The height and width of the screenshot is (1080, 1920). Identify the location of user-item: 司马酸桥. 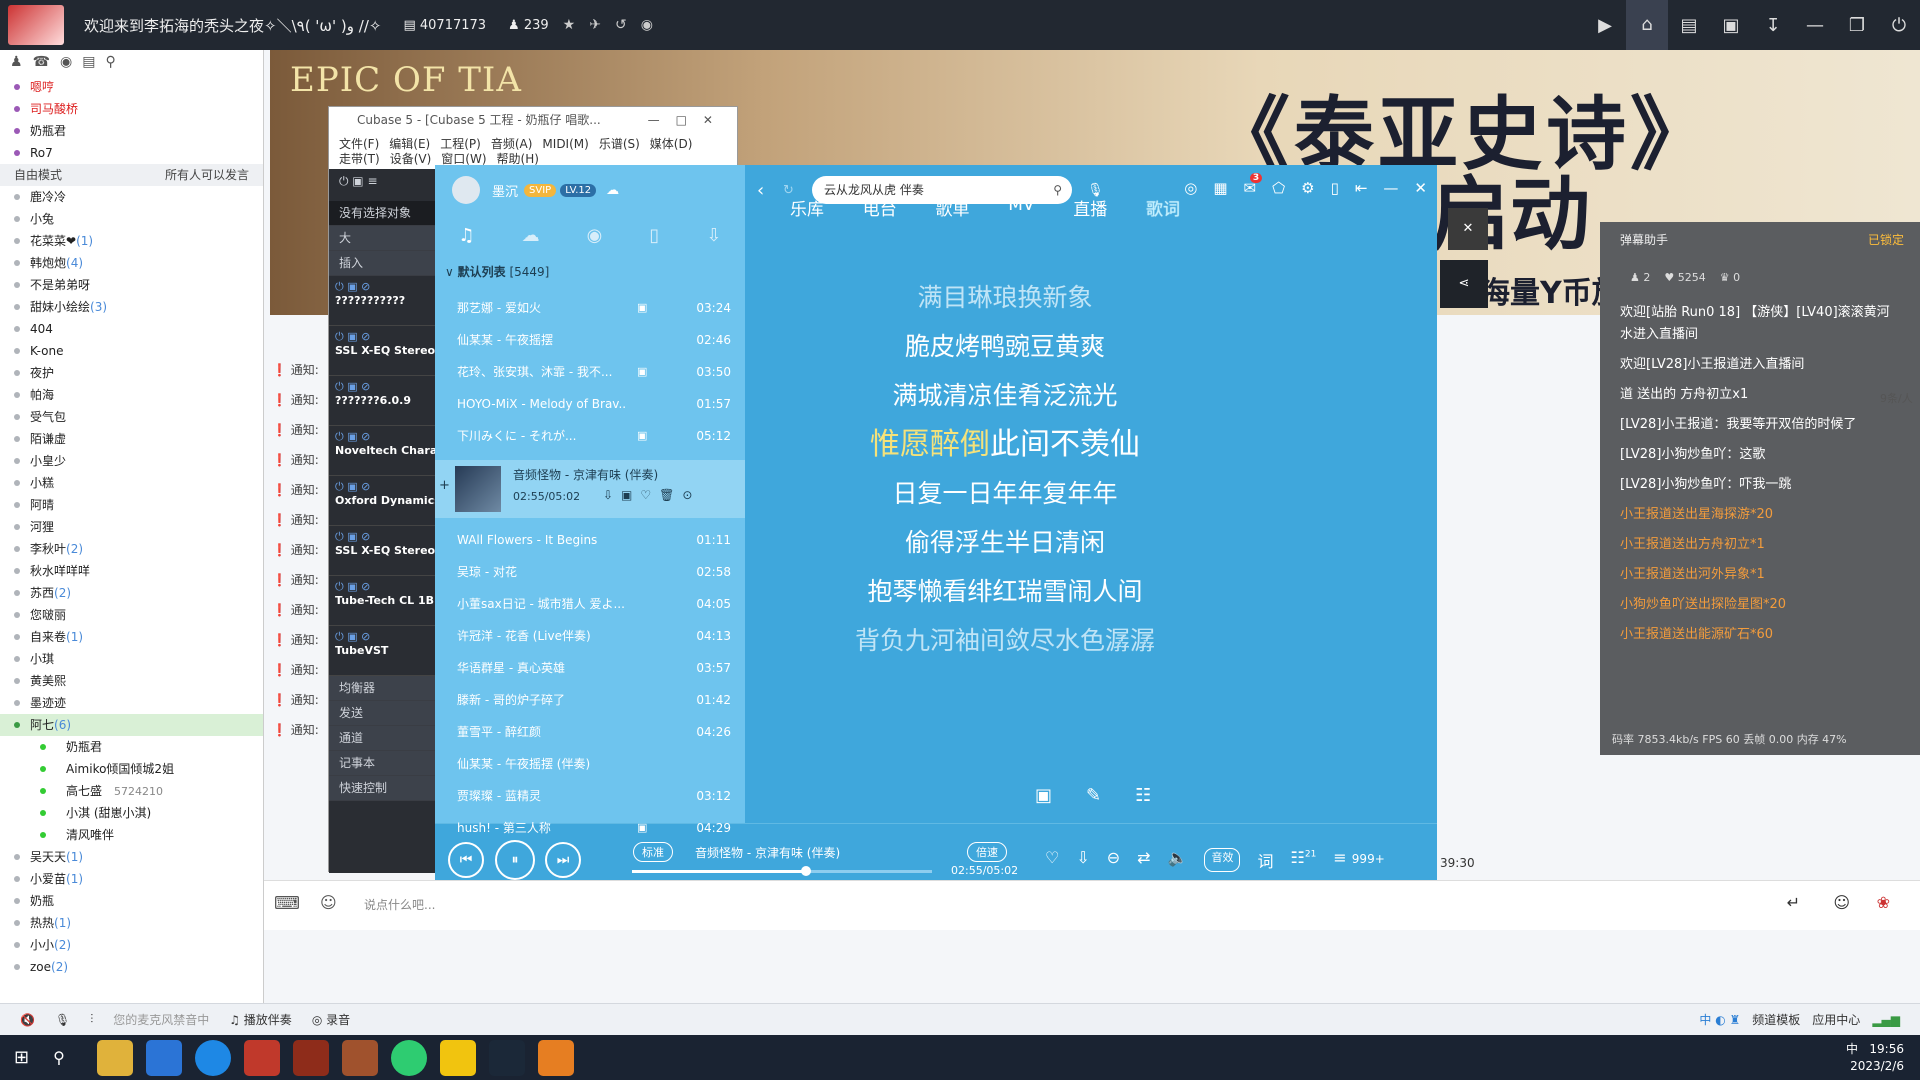
(131, 109).